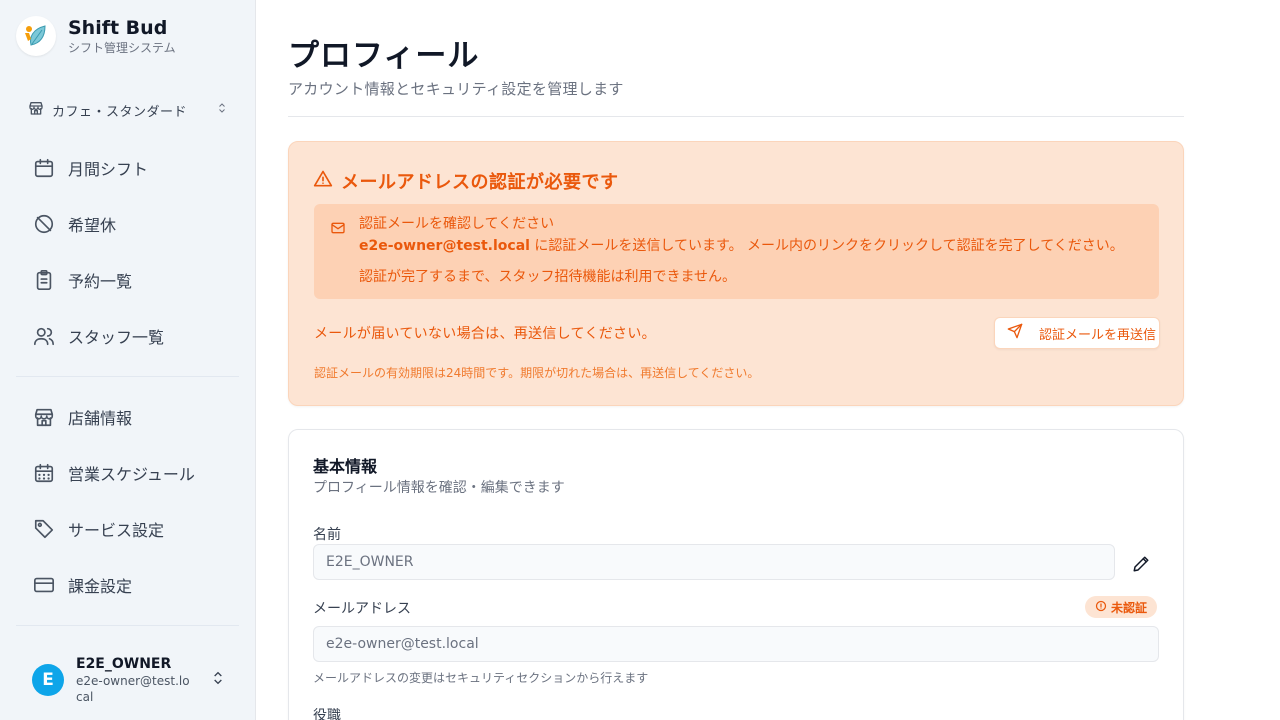  I want to click on sidebar-item-requested-leave: 希望休, so click(128, 224).